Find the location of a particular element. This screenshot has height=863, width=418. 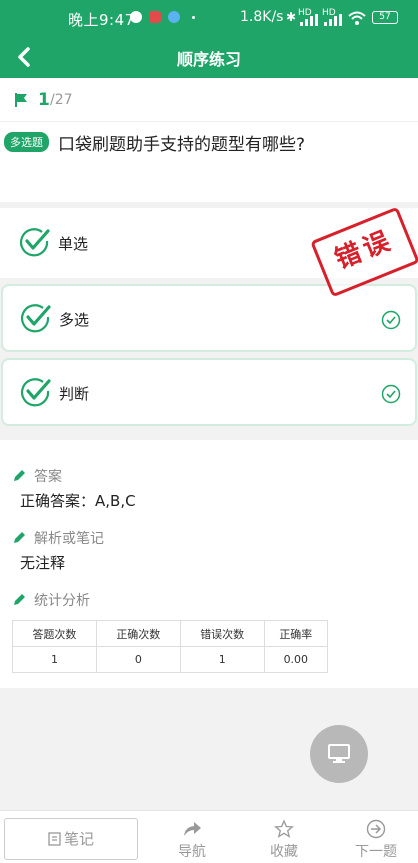

signal-2-icon is located at coordinates (333, 20).